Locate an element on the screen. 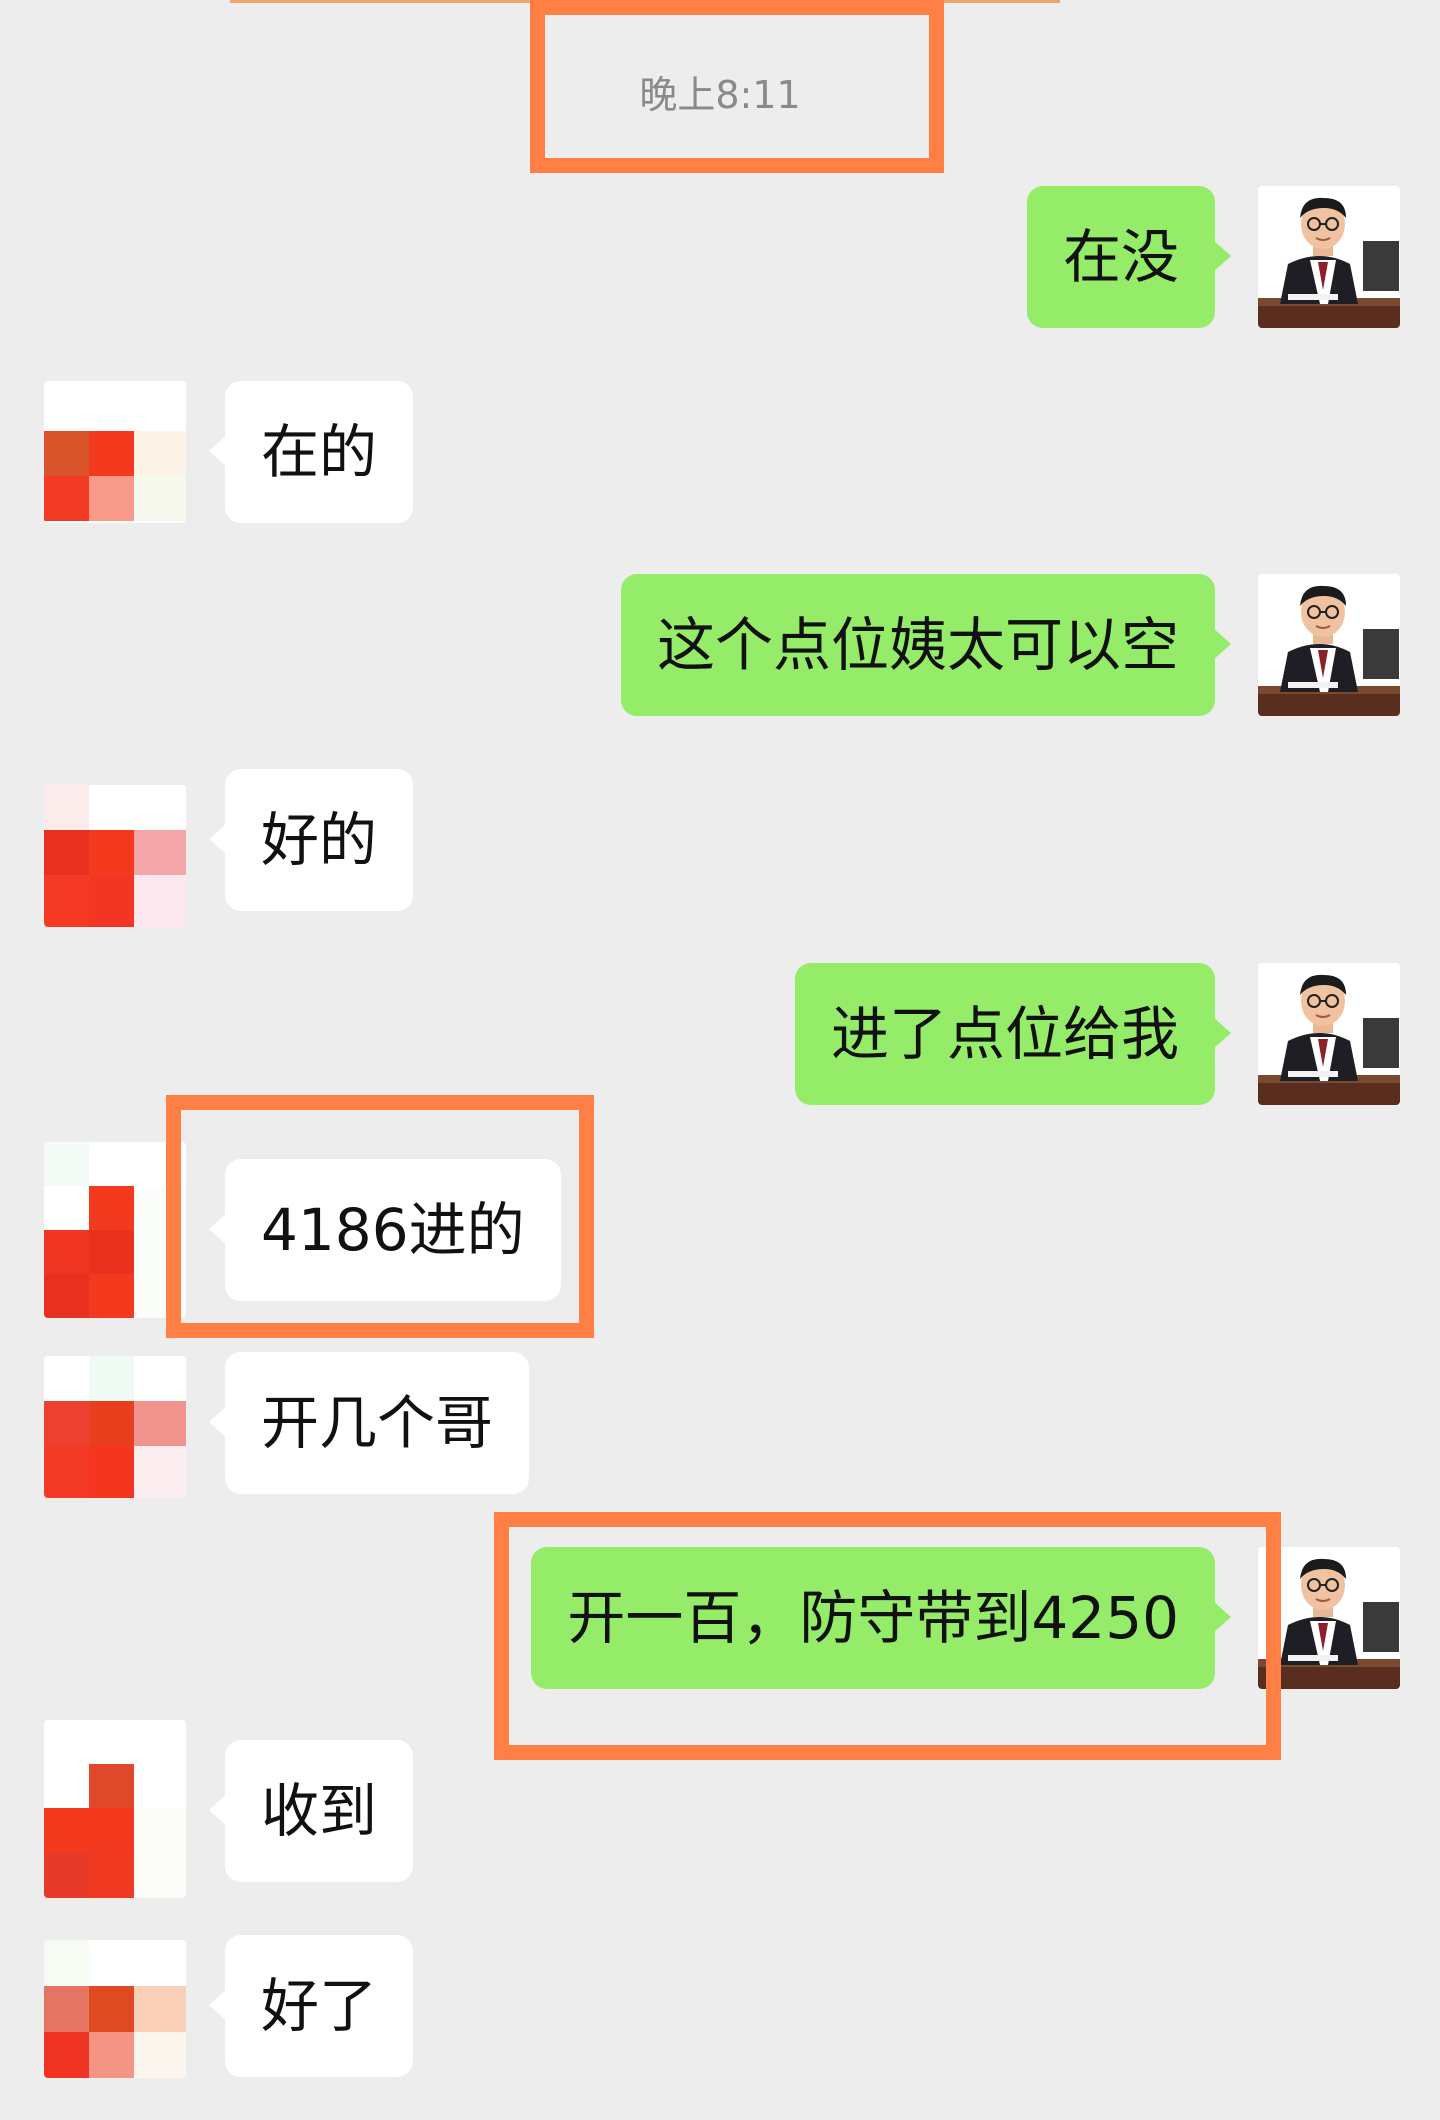  message-bubble-incoming: 好的 is located at coordinates (311, 840).